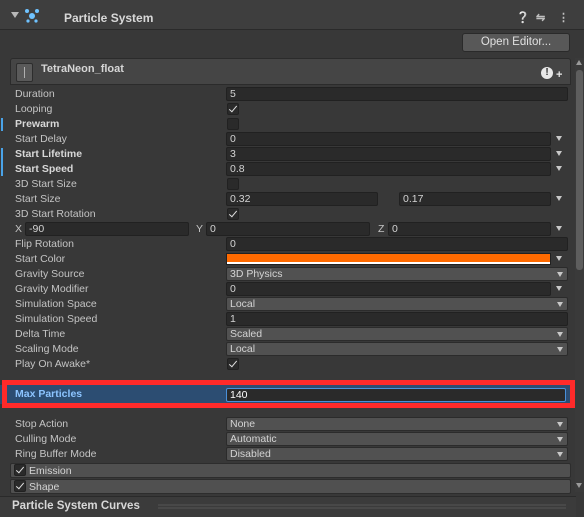 This screenshot has height=517, width=584. Describe the element at coordinates (40, 259) in the screenshot. I see `start-color-label: Start Color` at that location.